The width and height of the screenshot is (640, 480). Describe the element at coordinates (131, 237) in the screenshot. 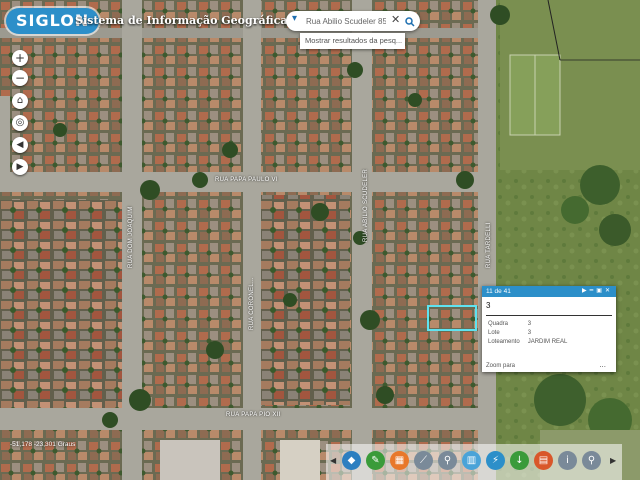

I see `street-label: RUA DOM JOAQUIM` at that location.